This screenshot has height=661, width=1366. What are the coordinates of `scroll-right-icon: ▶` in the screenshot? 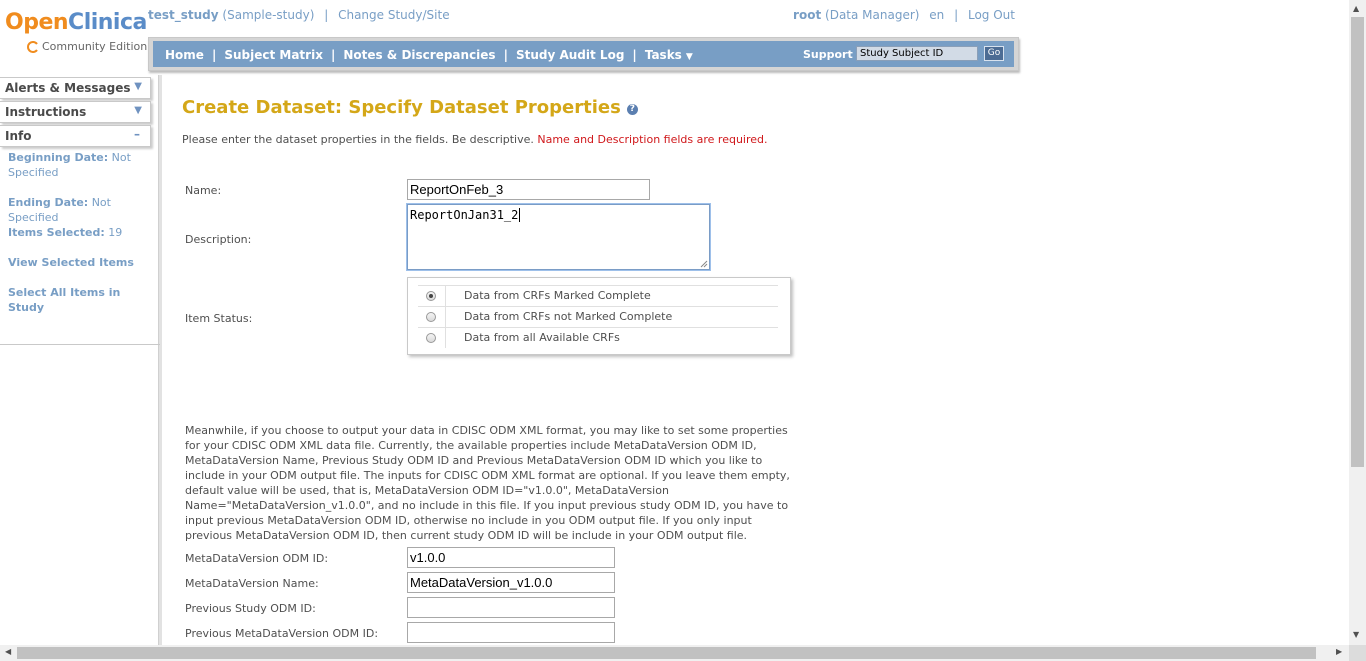 It's located at (1339, 651).